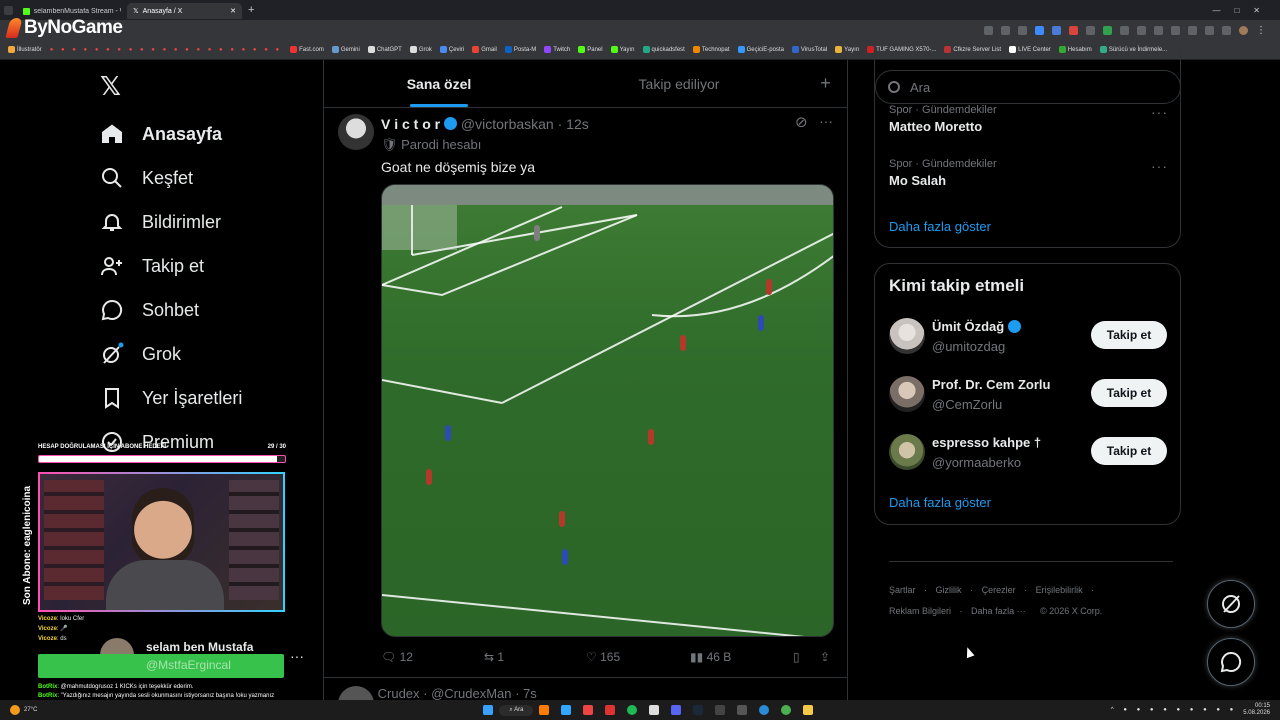 This screenshot has width=1280, height=720. What do you see at coordinates (1028, 87) in the screenshot?
I see `search-bar: Ara` at bounding box center [1028, 87].